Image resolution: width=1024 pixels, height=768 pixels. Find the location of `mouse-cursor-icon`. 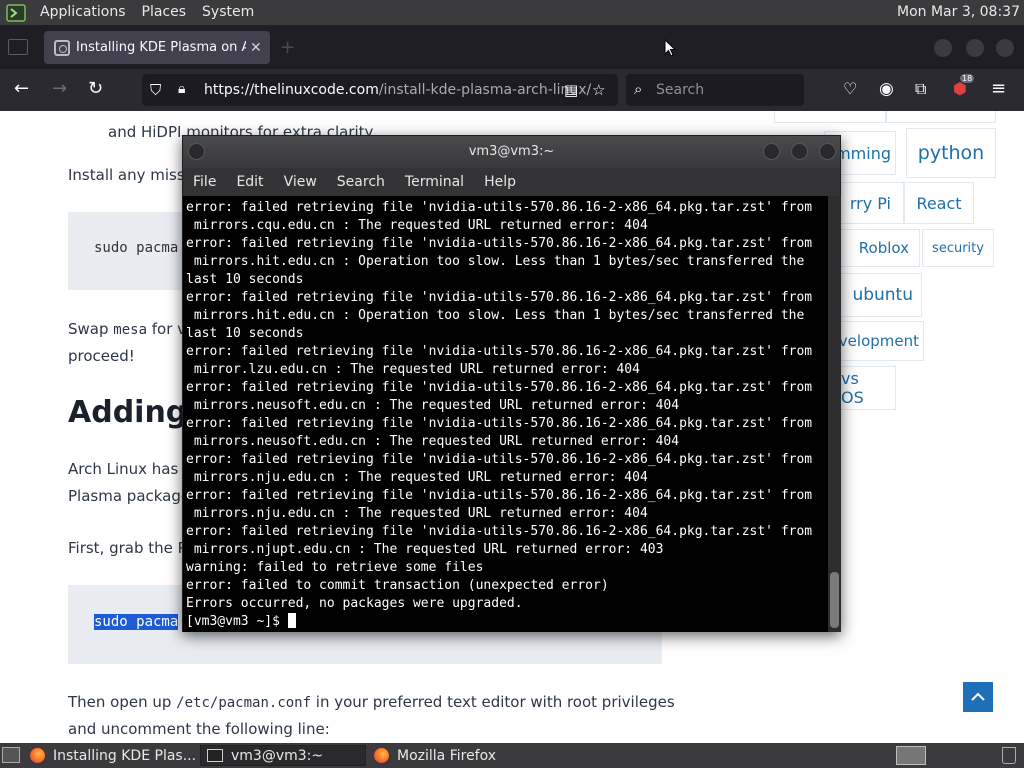

mouse-cursor-icon is located at coordinates (670, 48).